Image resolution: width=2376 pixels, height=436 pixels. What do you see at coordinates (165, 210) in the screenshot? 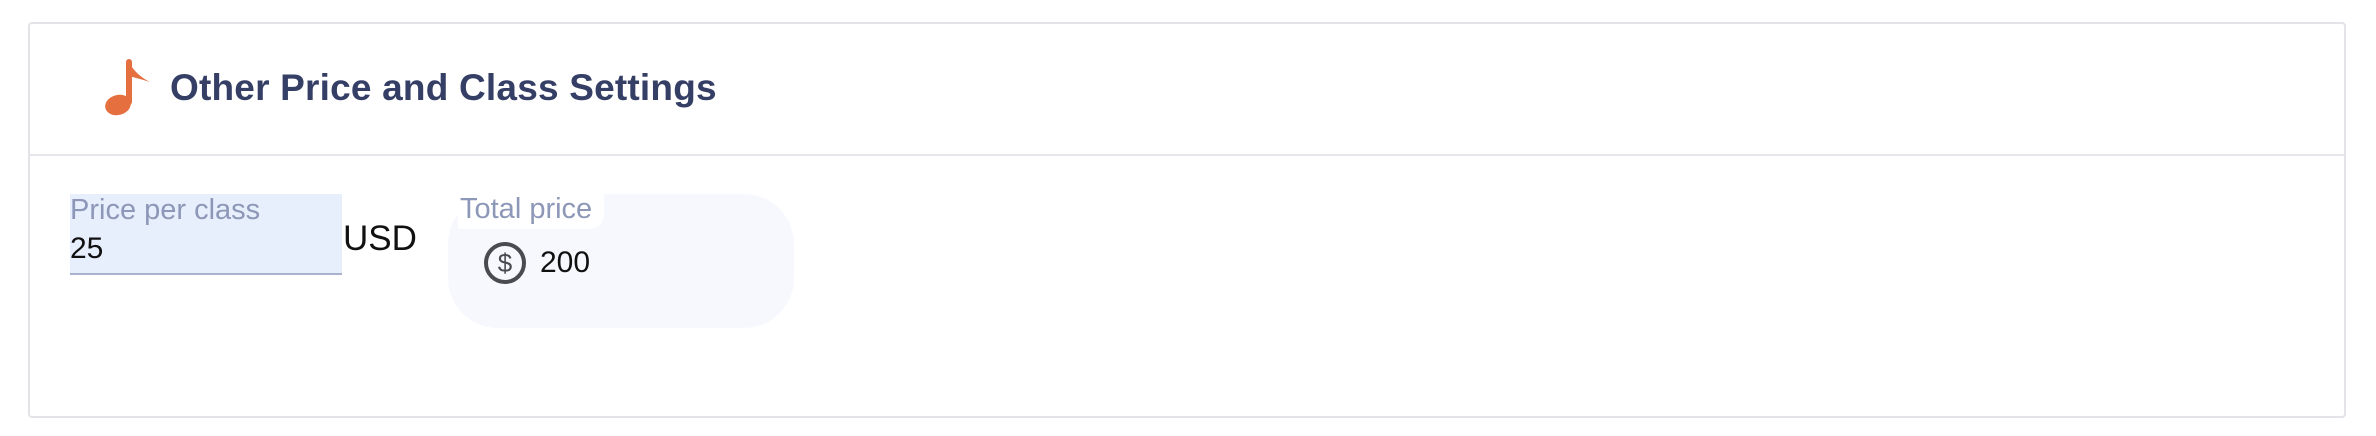
I see `price-per-class-label: Price per class` at bounding box center [165, 210].